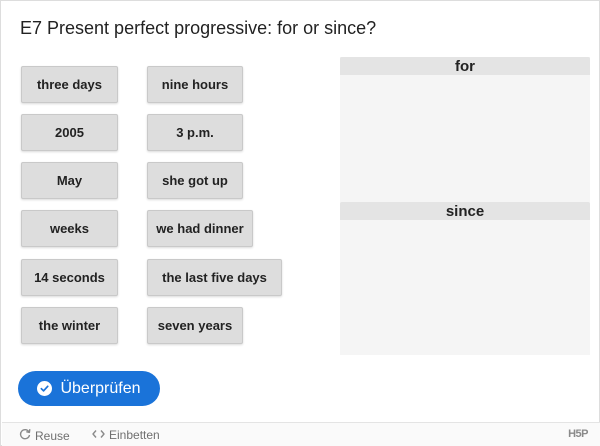 This screenshot has height=446, width=600. What do you see at coordinates (195, 132) in the screenshot?
I see `draggable-3-pm: 3 p.m.` at bounding box center [195, 132].